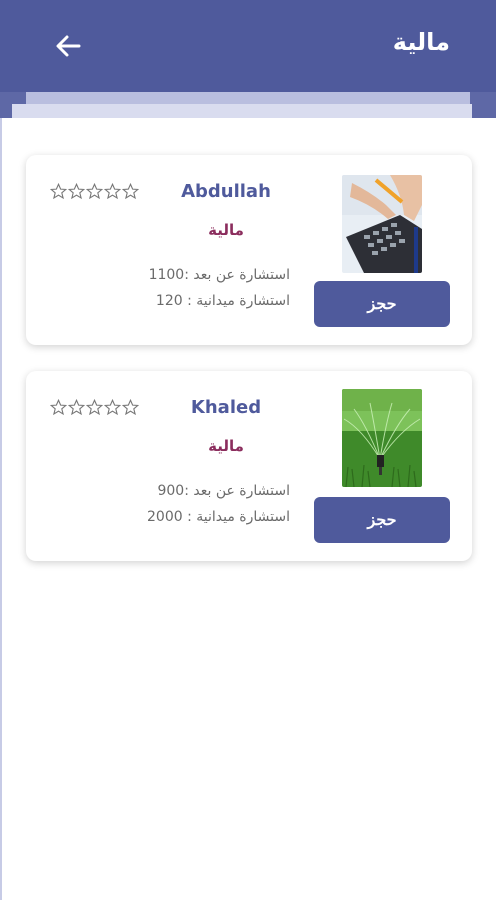  What do you see at coordinates (382, 438) in the screenshot?
I see `sprinkler-photo-icon` at bounding box center [382, 438].